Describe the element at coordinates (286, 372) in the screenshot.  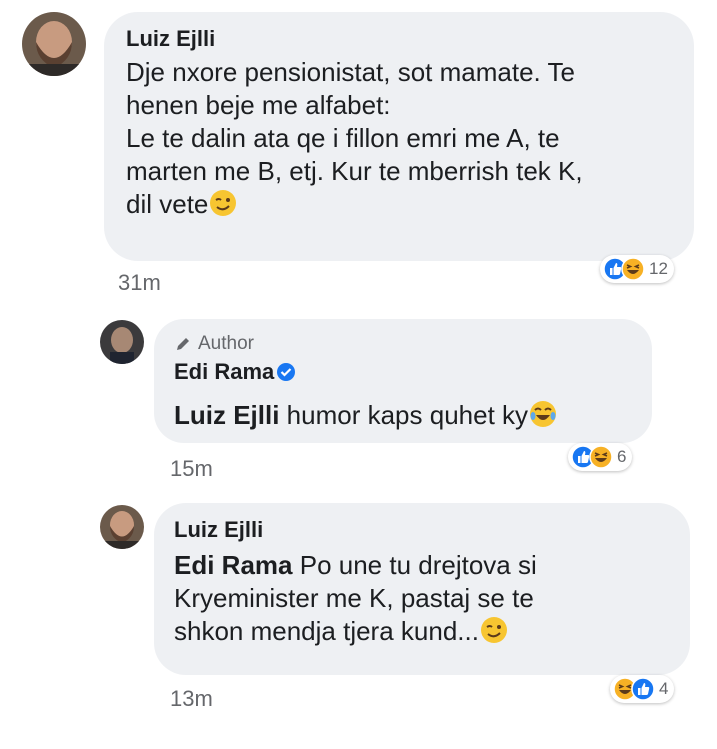
I see `verified-badge-icon` at that location.